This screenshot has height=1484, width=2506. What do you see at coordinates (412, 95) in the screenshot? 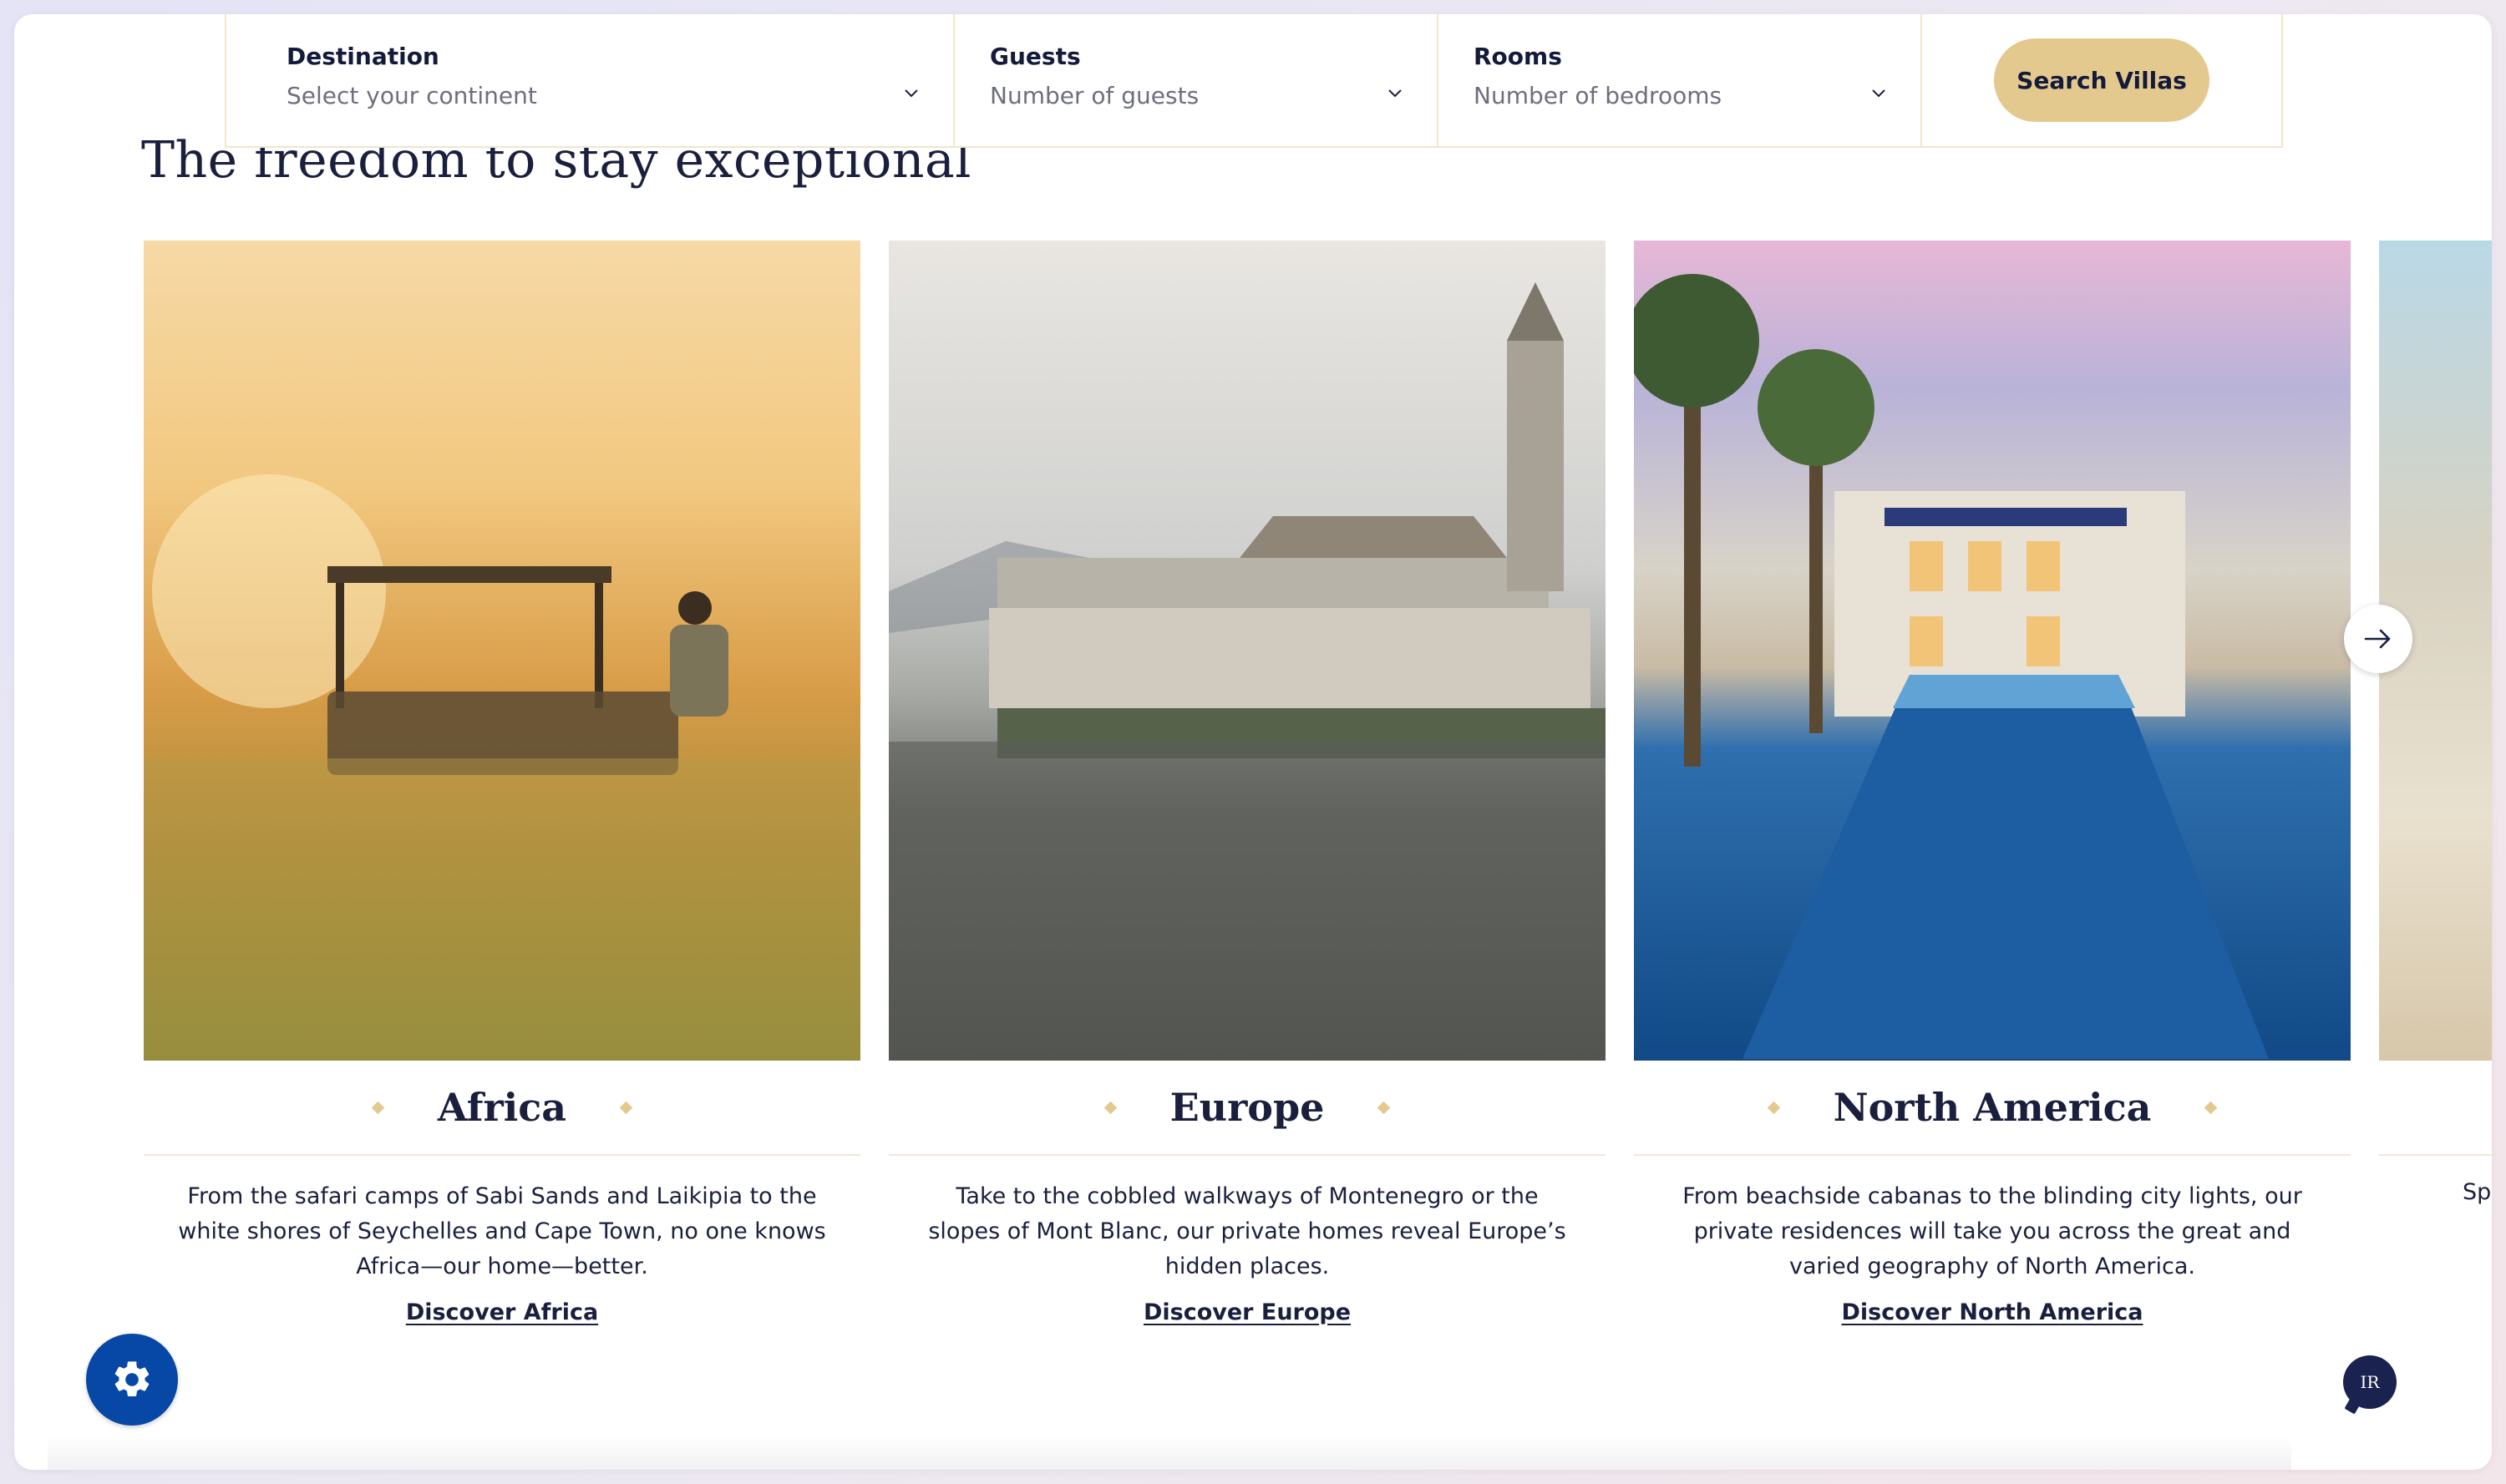
I see `destination-value: Select your continent` at bounding box center [412, 95].